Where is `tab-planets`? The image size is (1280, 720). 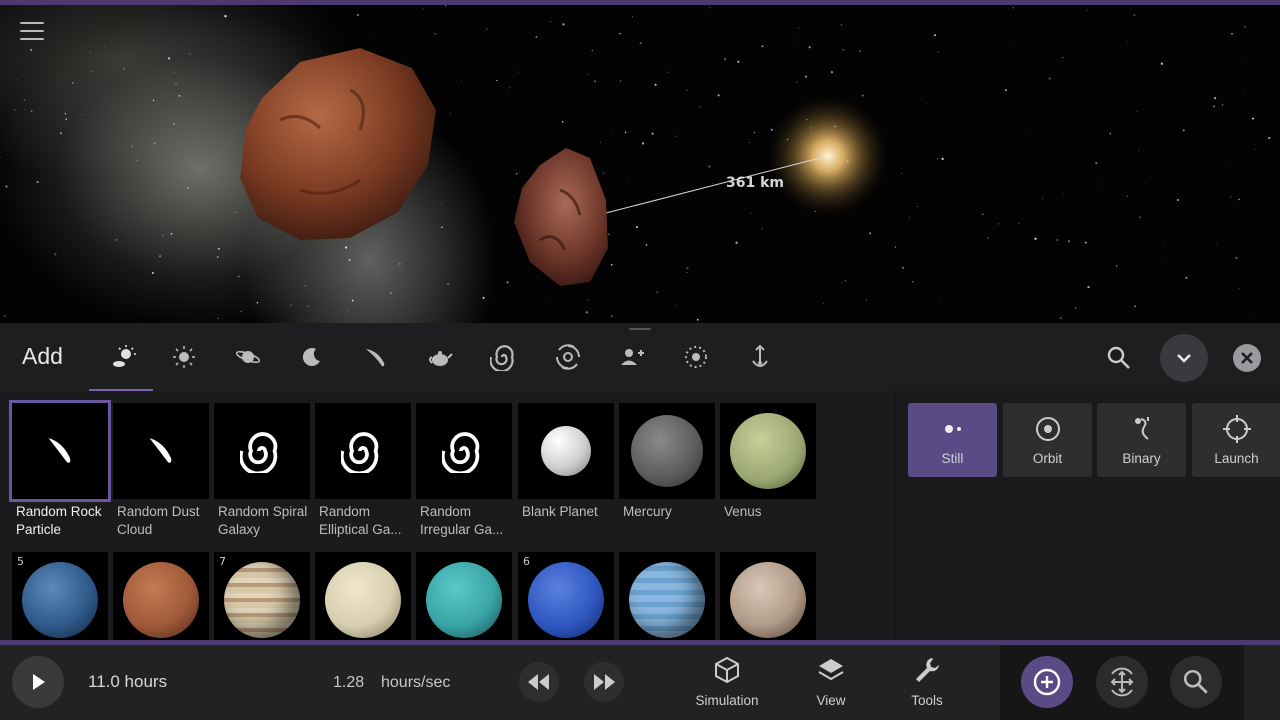 tab-planets is located at coordinates (248, 357).